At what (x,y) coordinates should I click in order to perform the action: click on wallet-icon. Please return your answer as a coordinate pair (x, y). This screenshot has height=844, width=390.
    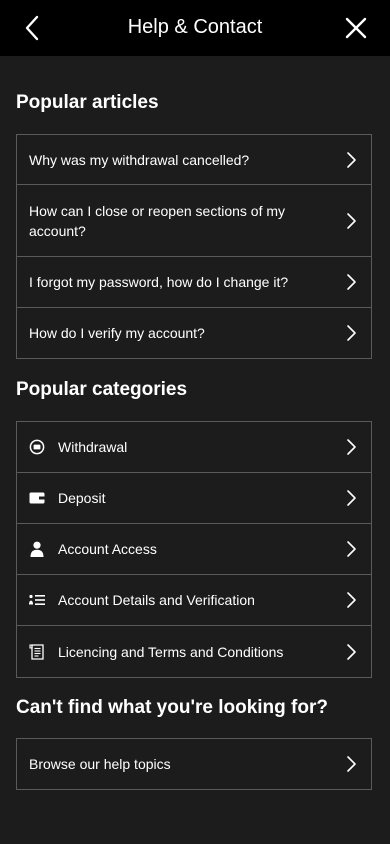
    Looking at the image, I should click on (37, 498).